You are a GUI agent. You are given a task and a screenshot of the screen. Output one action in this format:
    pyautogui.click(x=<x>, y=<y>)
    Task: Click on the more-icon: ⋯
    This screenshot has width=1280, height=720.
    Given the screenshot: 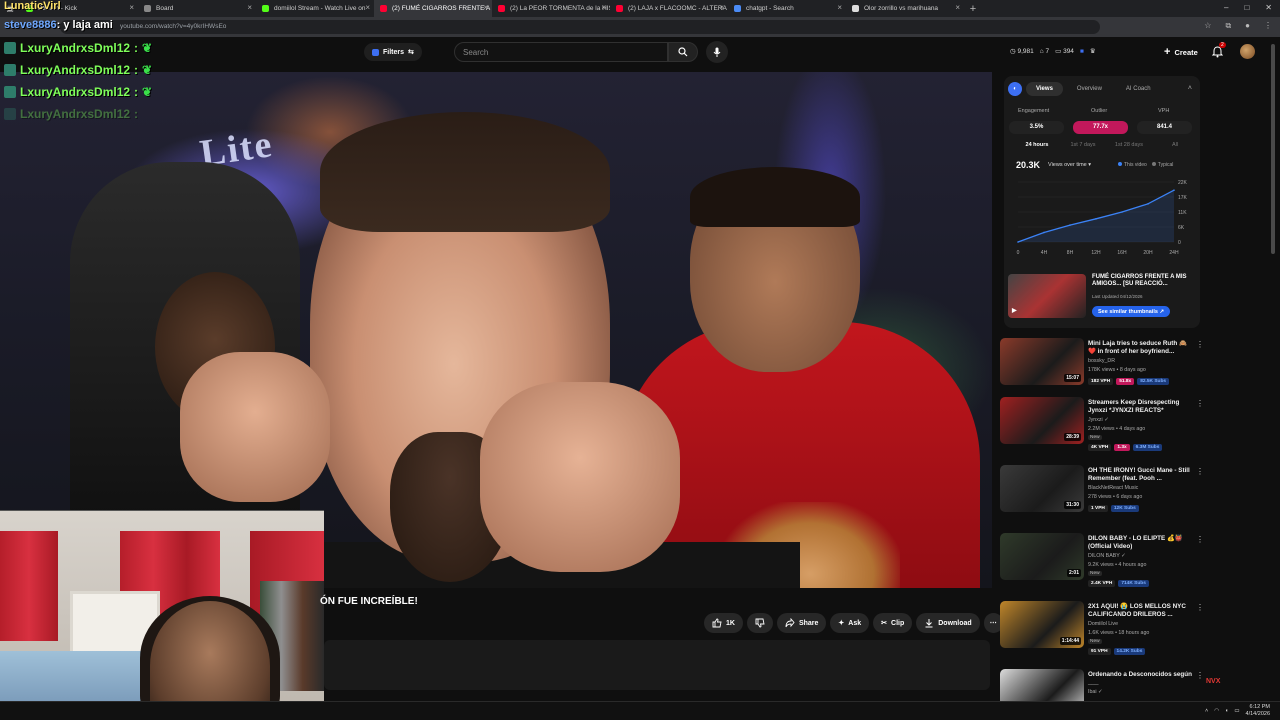 What is the action you would take?
    pyautogui.click(x=993, y=623)
    